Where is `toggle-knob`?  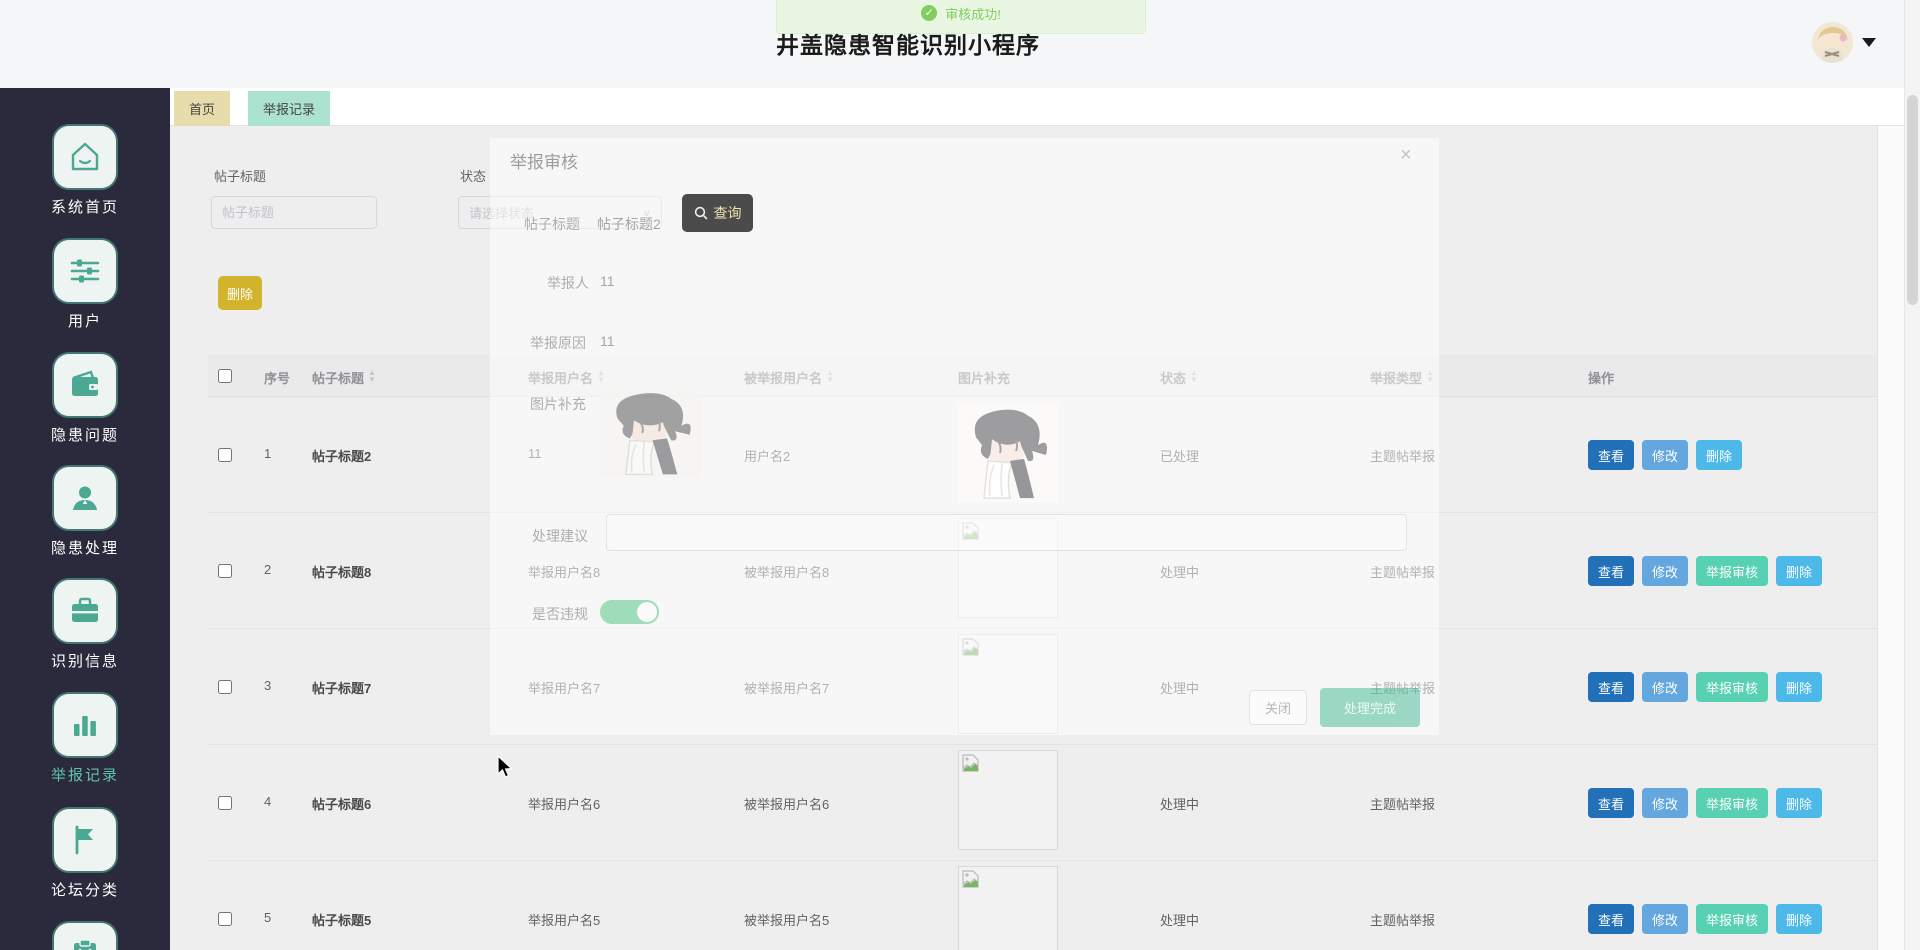
toggle-knob is located at coordinates (647, 612).